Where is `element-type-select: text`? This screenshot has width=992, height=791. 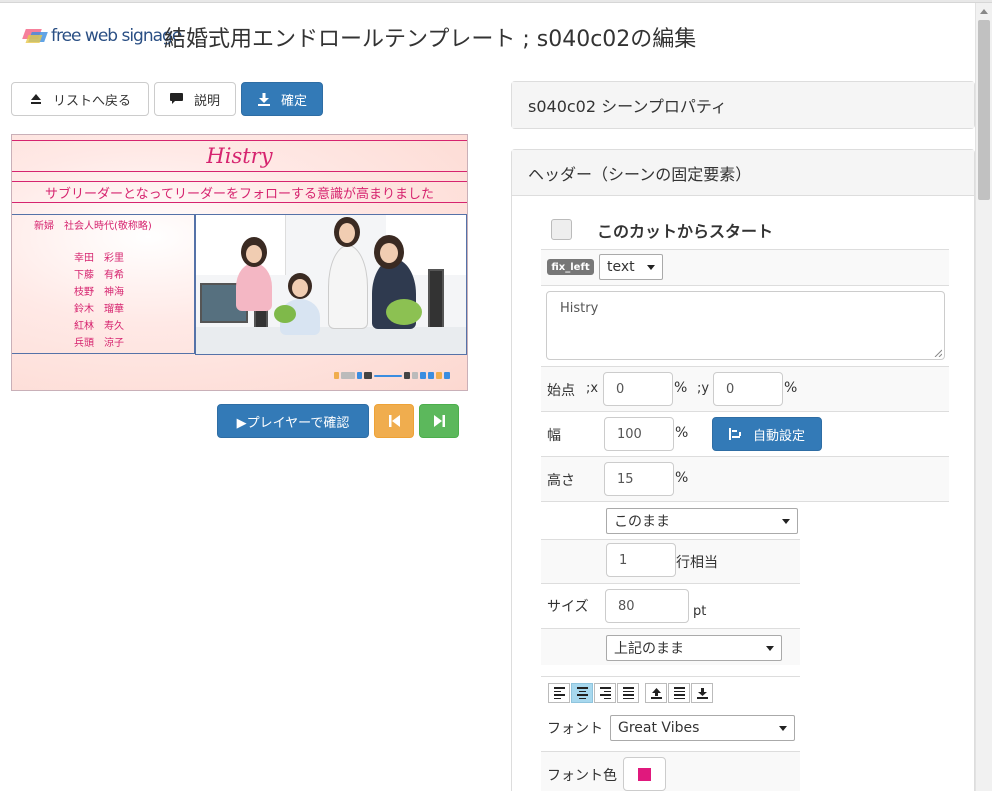
element-type-select: text is located at coordinates (631, 267).